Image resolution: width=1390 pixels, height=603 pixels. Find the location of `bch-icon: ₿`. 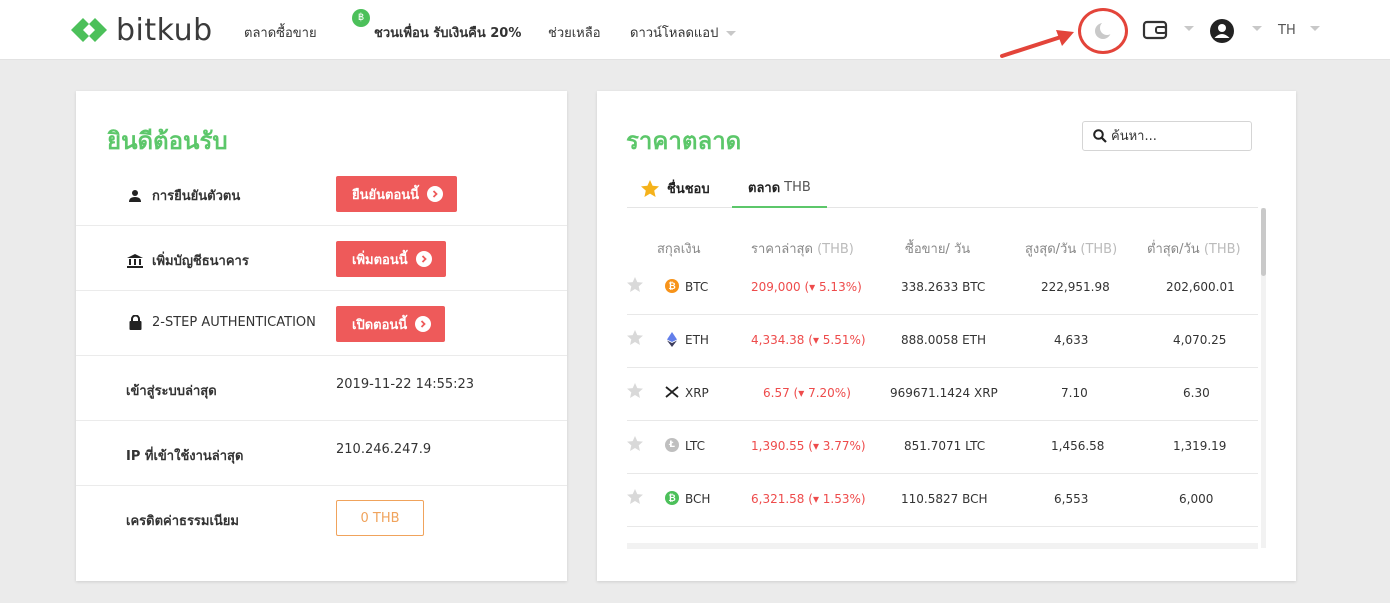

bch-icon: ₿ is located at coordinates (672, 498).